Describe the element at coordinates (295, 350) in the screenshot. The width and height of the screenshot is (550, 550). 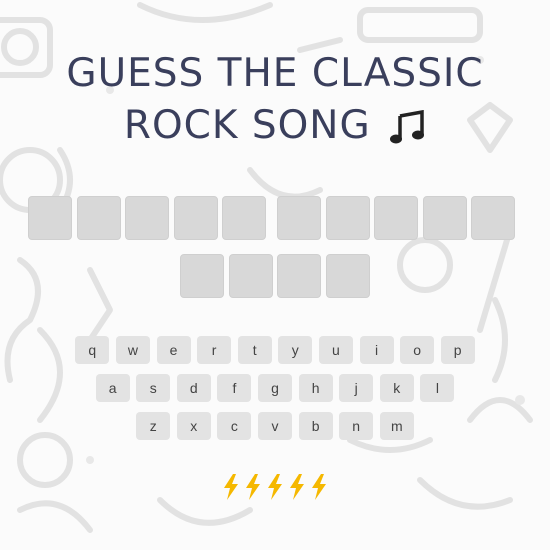
I see `key-y: y` at that location.